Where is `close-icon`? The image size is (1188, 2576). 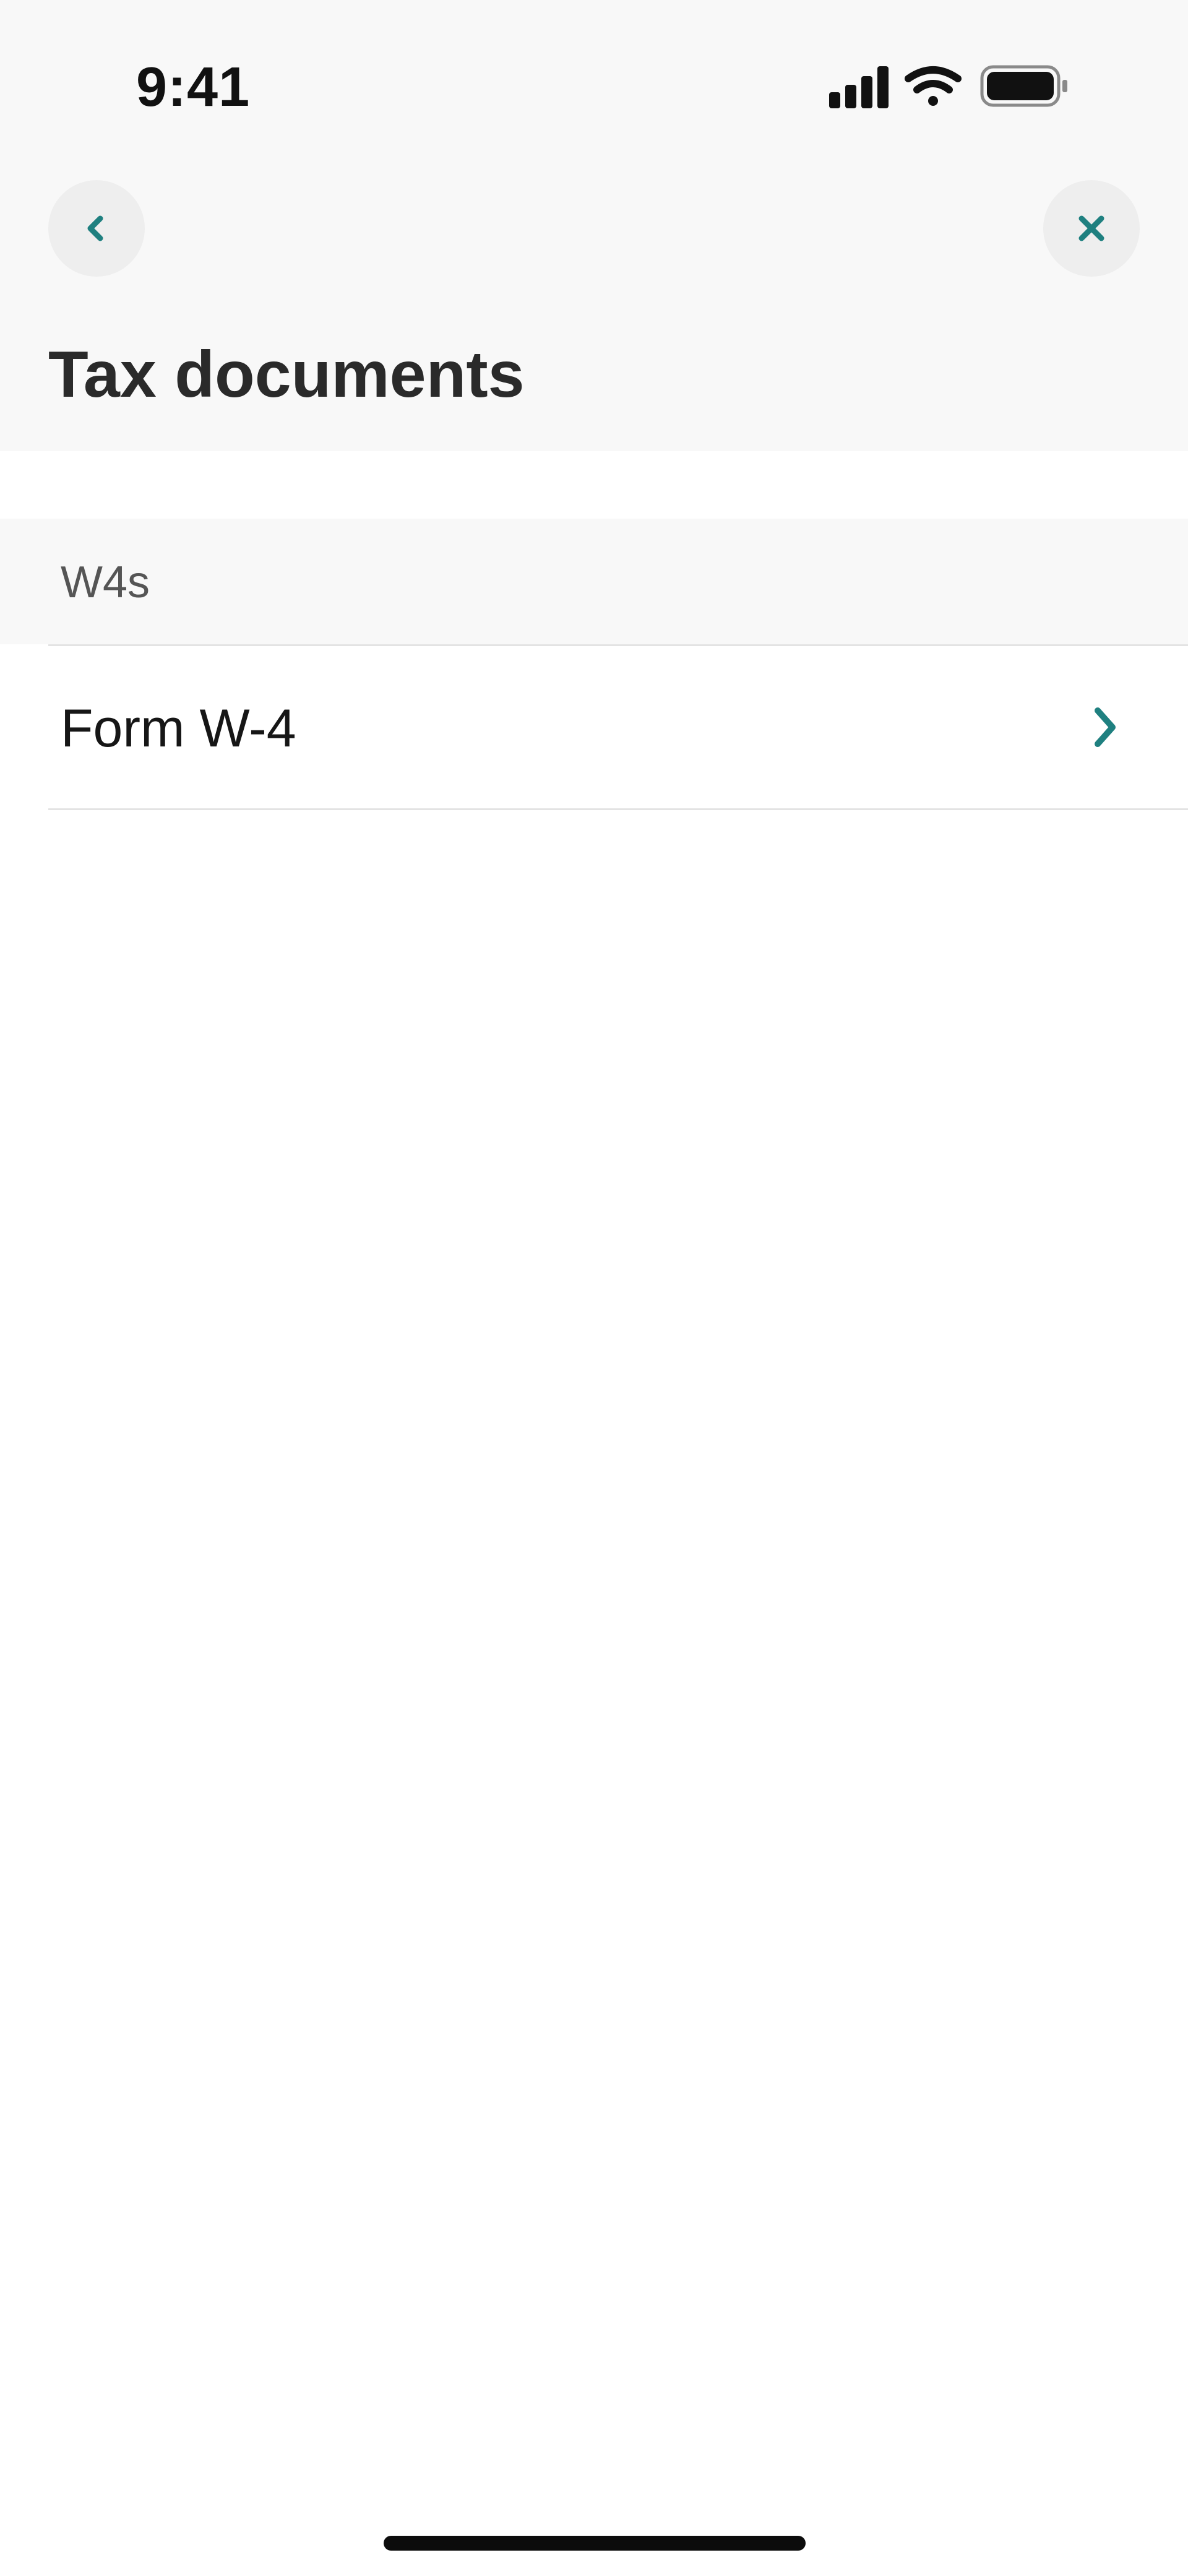 close-icon is located at coordinates (1091, 228).